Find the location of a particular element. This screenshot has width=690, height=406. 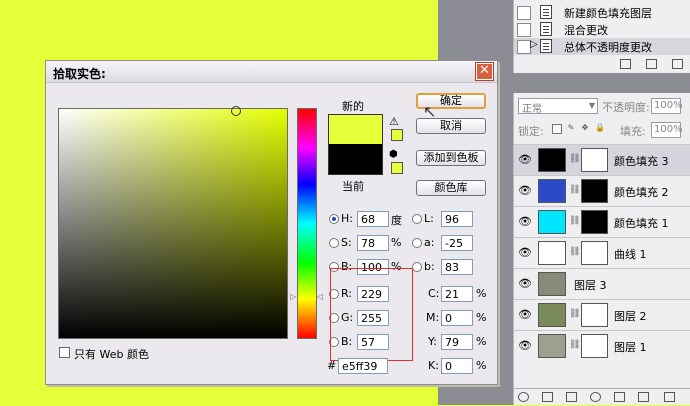

c-input: 21 is located at coordinates (457, 294).